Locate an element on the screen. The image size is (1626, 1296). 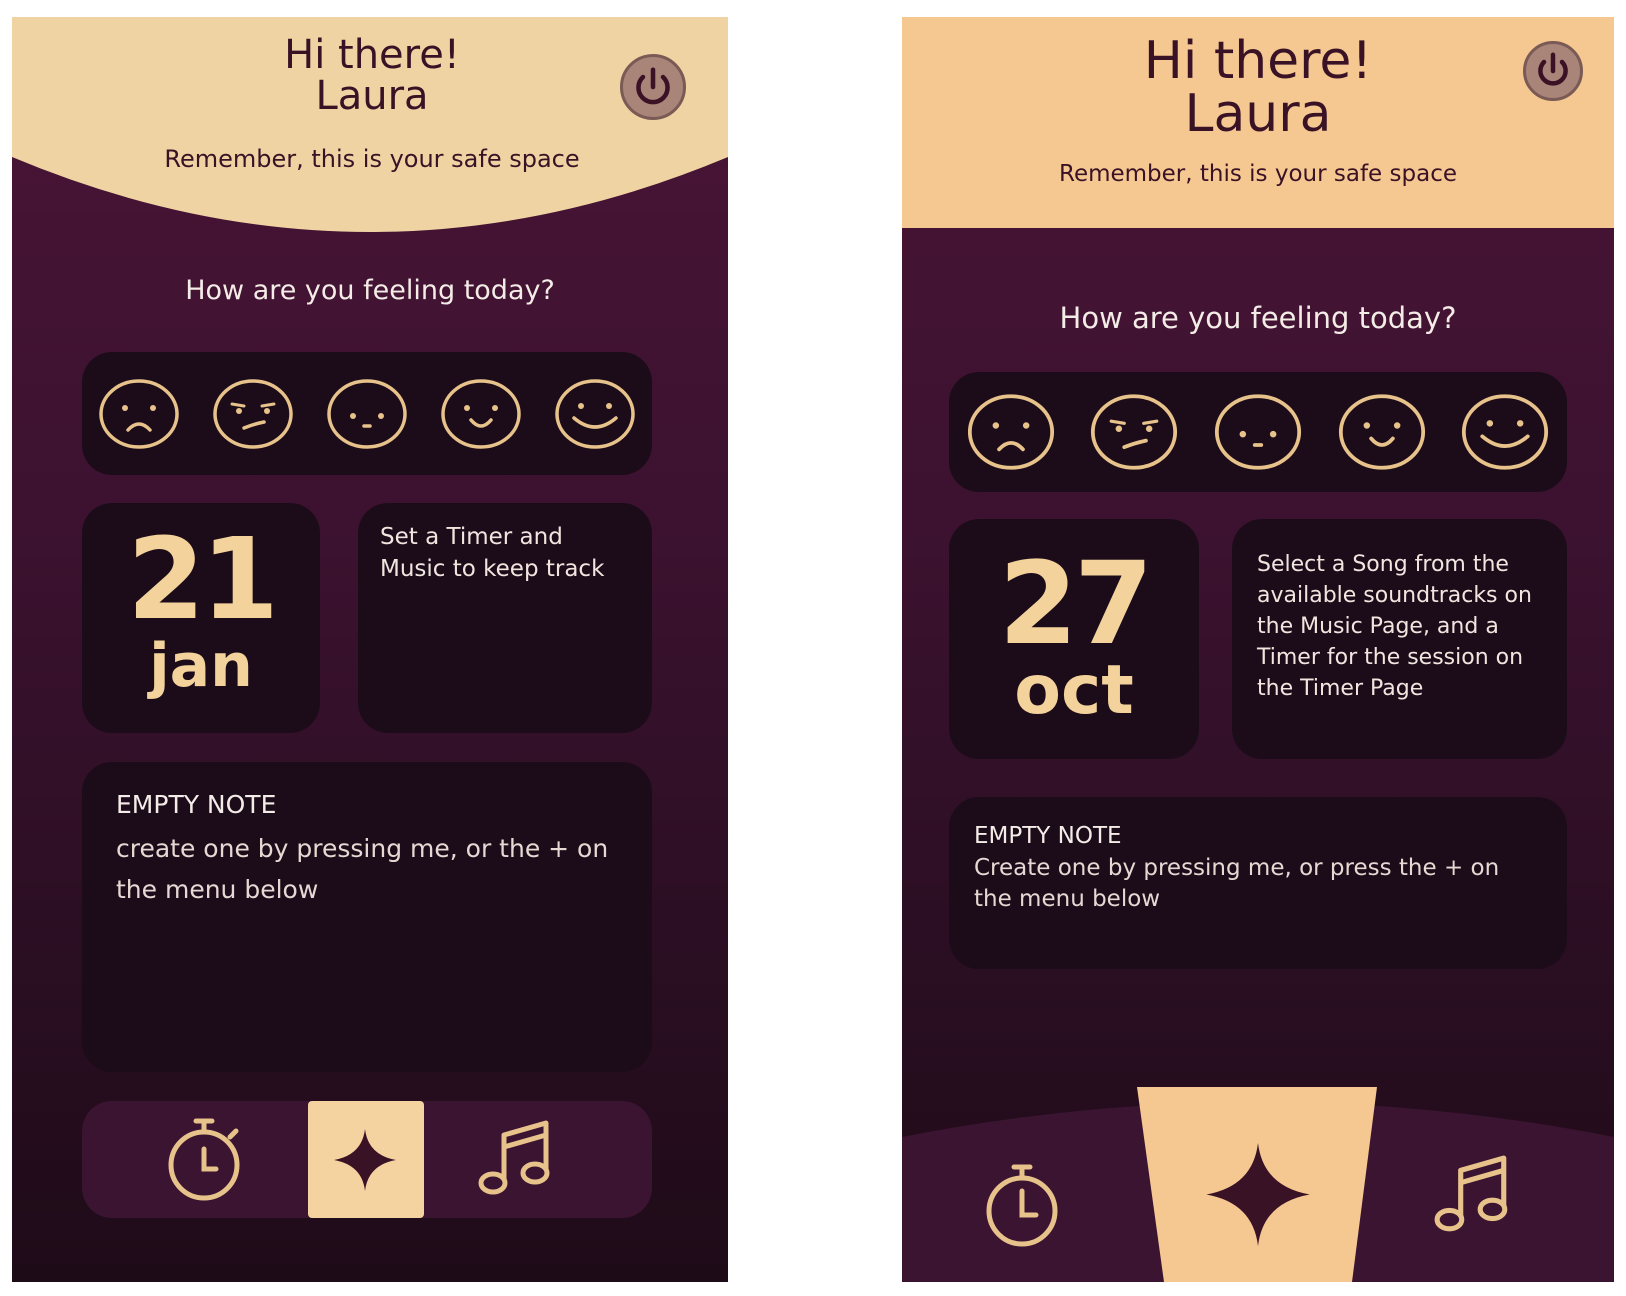
bottom-navigation is located at coordinates (367, 1159).